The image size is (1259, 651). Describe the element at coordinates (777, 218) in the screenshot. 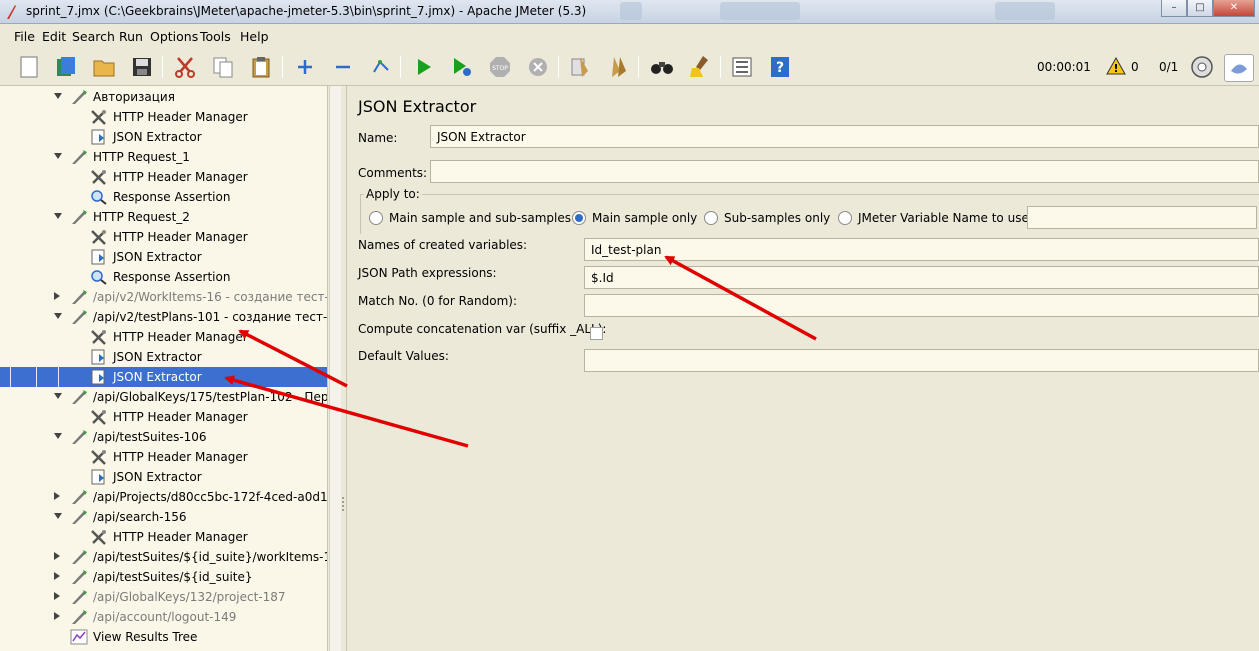

I see `radio-sub-only-label: Sub-samples only` at that location.